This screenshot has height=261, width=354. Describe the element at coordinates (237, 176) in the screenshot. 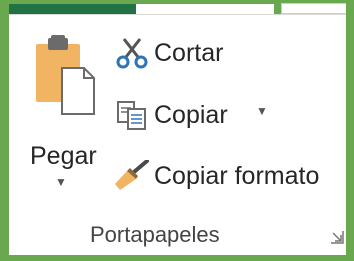

I see `format-painter-label: Copiar formato` at that location.